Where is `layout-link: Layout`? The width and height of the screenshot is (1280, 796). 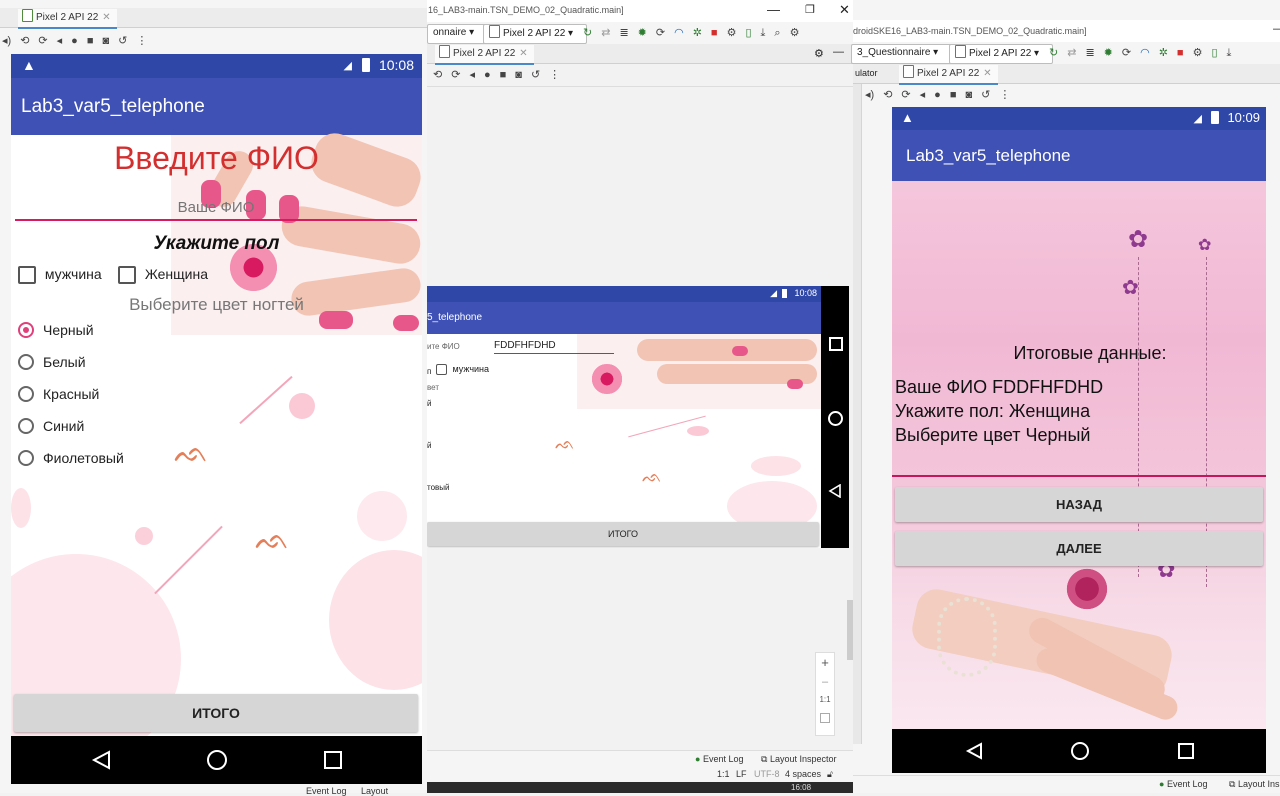 layout-link: Layout is located at coordinates (374, 791).